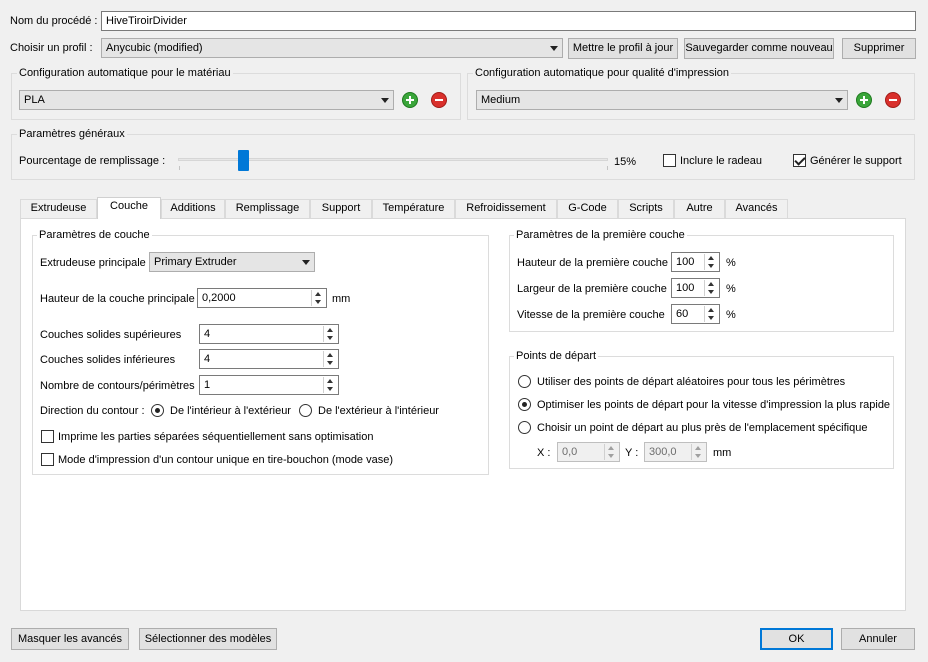 Image resolution: width=928 pixels, height=662 pixels. What do you see at coordinates (232, 262) in the screenshot?
I see `extruder-select: Primary Extruder` at bounding box center [232, 262].